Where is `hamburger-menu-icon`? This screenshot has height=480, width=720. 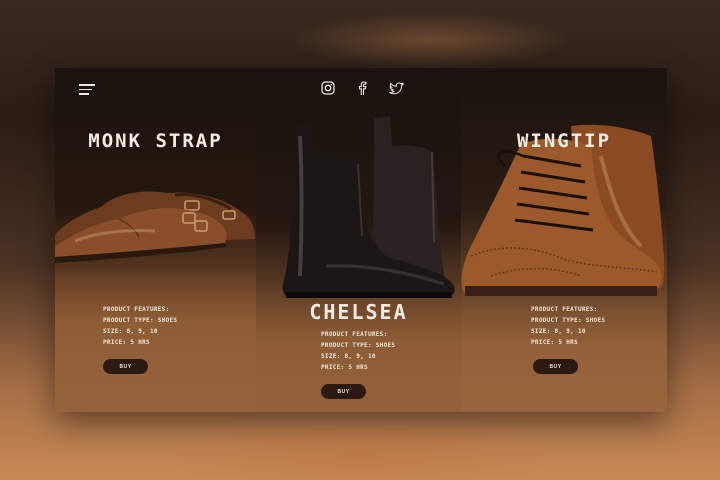
hamburger-menu-icon is located at coordinates (87, 89).